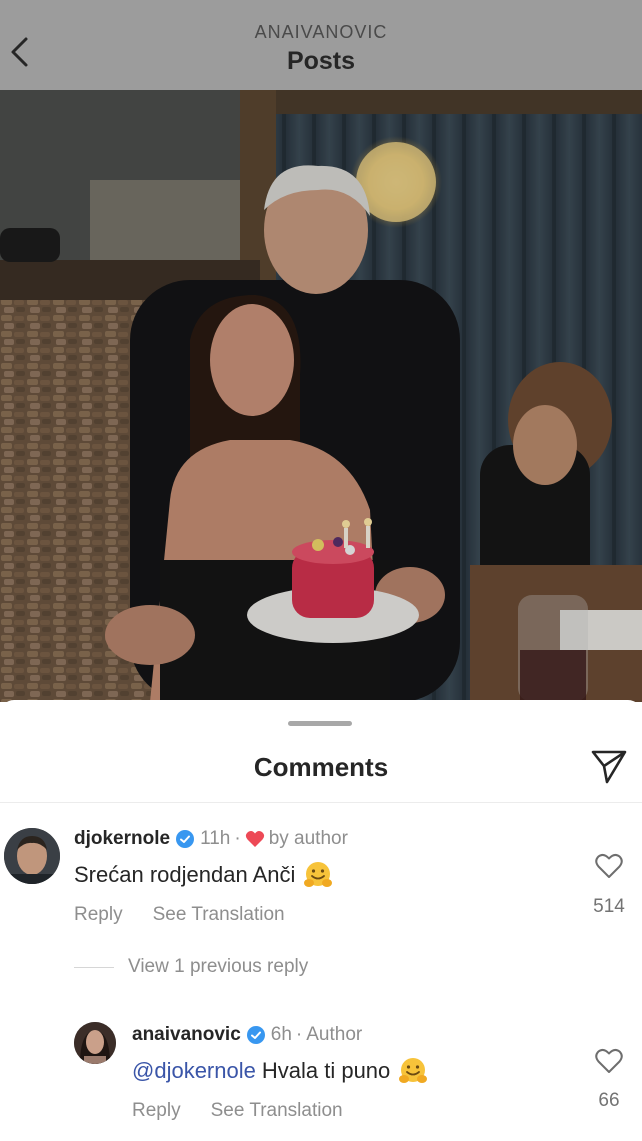 This screenshot has width=642, height=1141. Describe the element at coordinates (185, 874) in the screenshot. I see `comment-text: Srećan rodjendan Anči` at that location.